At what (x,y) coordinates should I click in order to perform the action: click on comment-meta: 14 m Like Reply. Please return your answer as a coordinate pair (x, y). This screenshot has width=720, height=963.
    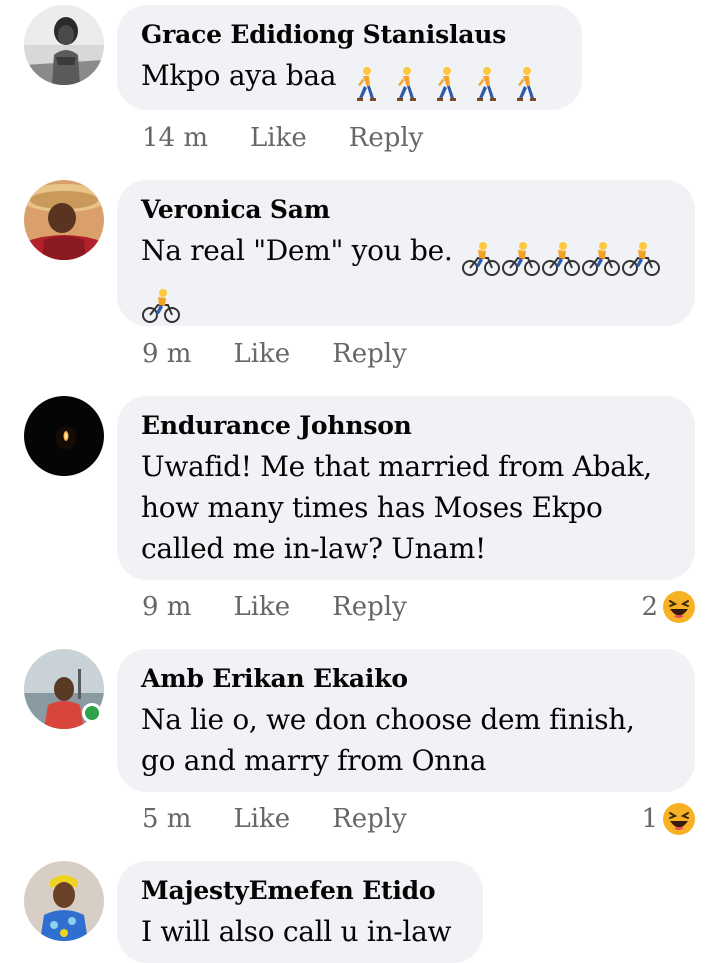
    Looking at the image, I should click on (282, 138).